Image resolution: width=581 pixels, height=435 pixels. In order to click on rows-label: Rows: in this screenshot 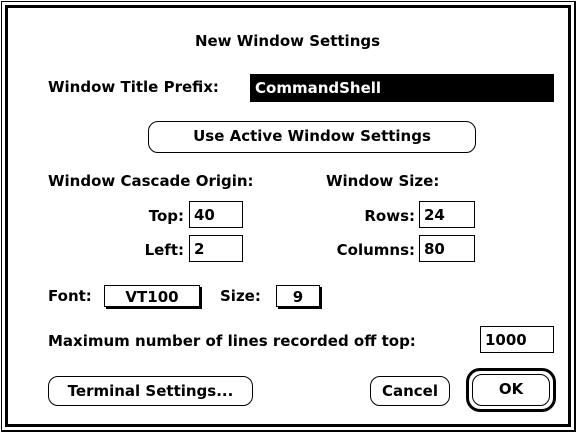, I will do `click(389, 216)`.